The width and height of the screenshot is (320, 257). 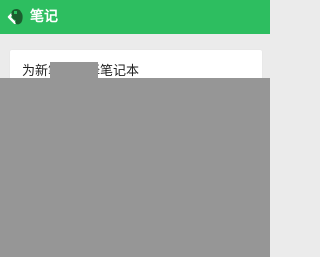 I want to click on overlay-tab, so click(x=74, y=71).